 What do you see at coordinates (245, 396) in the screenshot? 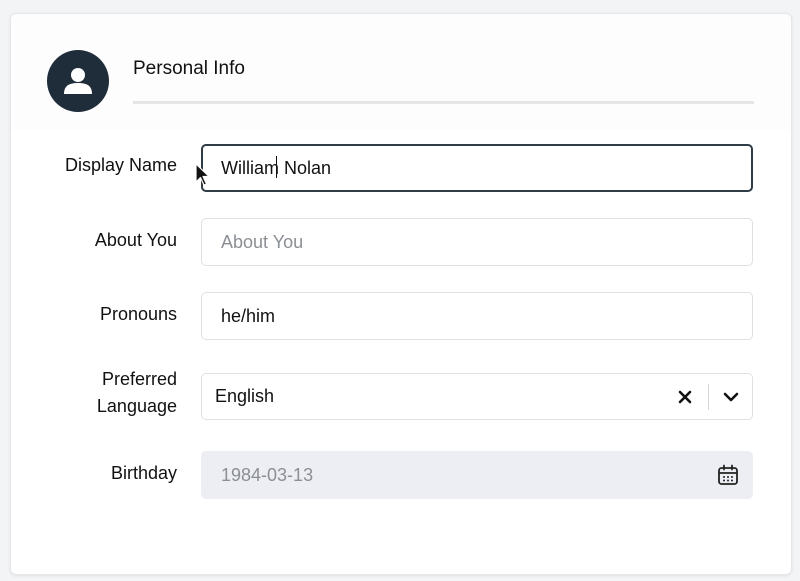
I see `selected-language-value: English` at bounding box center [245, 396].